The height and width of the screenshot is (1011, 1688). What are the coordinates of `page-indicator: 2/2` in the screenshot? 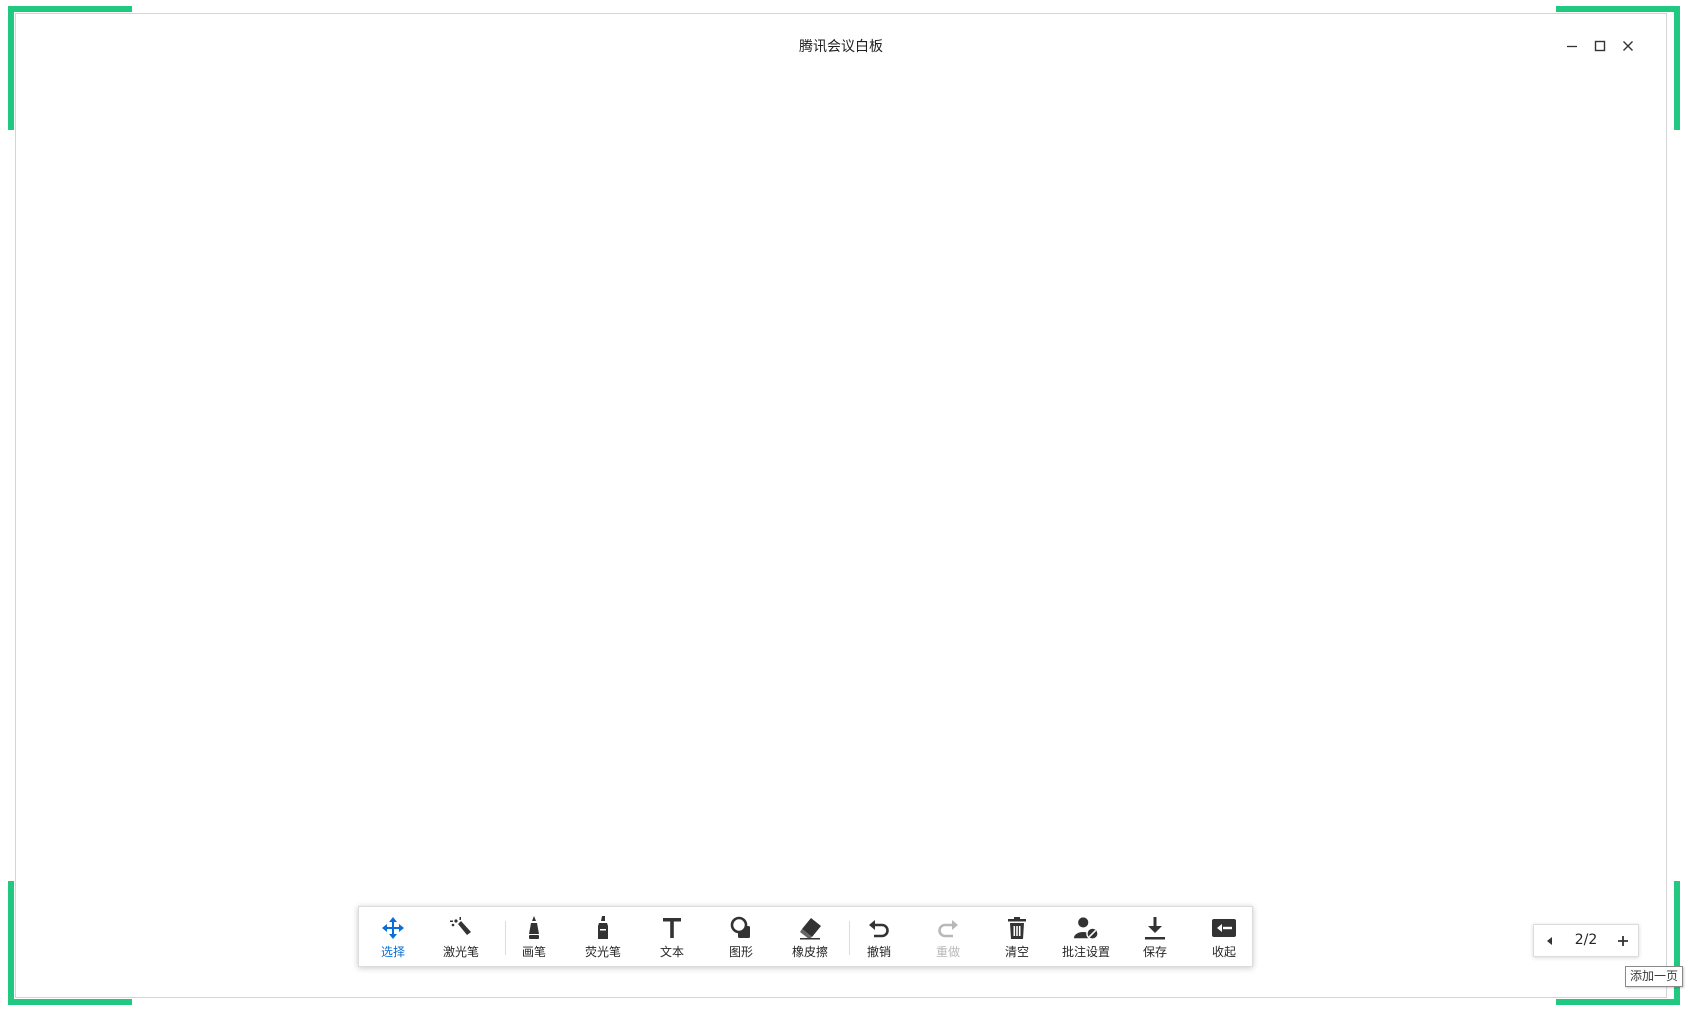 It's located at (1586, 940).